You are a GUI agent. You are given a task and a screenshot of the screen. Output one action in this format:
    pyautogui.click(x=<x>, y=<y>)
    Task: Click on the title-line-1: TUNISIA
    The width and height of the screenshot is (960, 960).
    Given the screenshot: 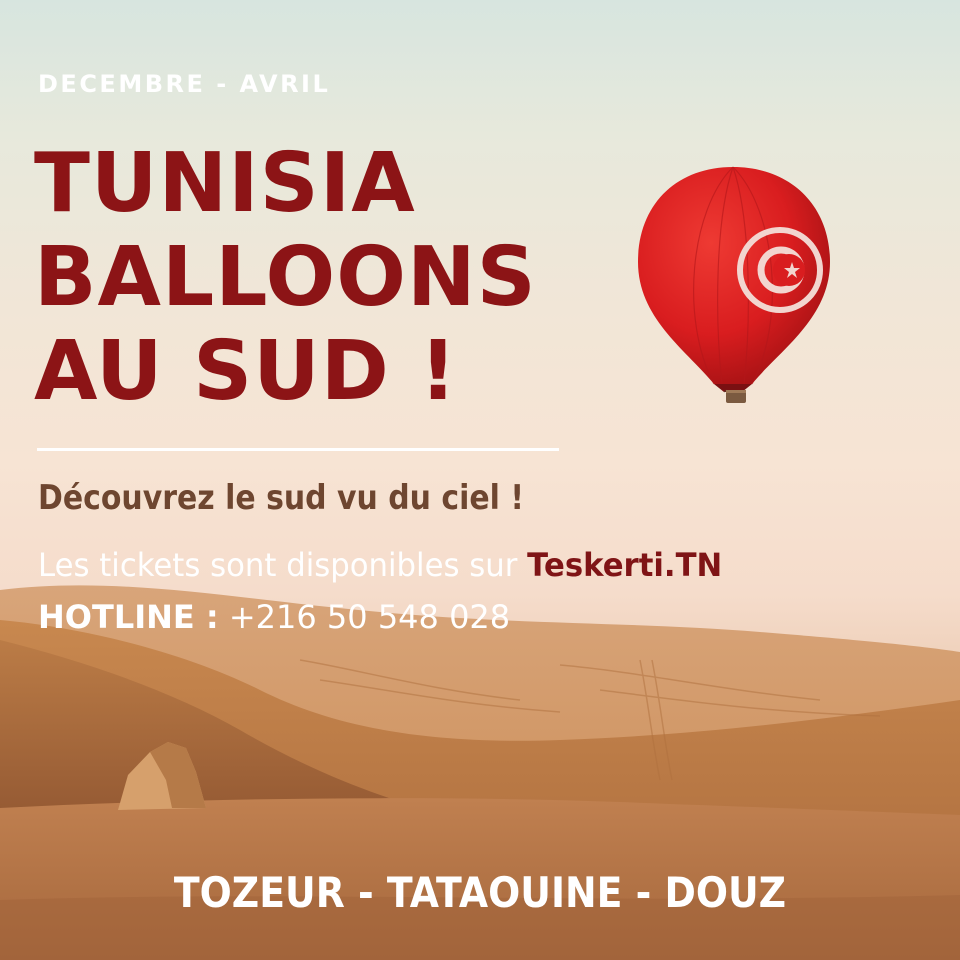 What is the action you would take?
    pyautogui.click(x=225, y=183)
    